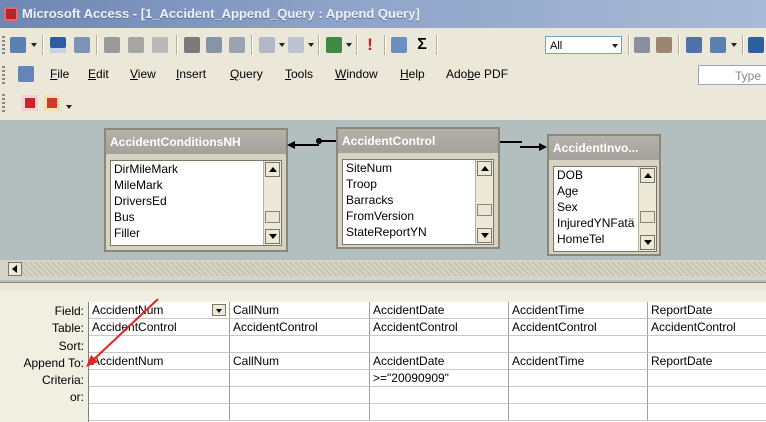 The image size is (766, 422). Describe the element at coordinates (296, 45) in the screenshot. I see `redo-icon` at that location.